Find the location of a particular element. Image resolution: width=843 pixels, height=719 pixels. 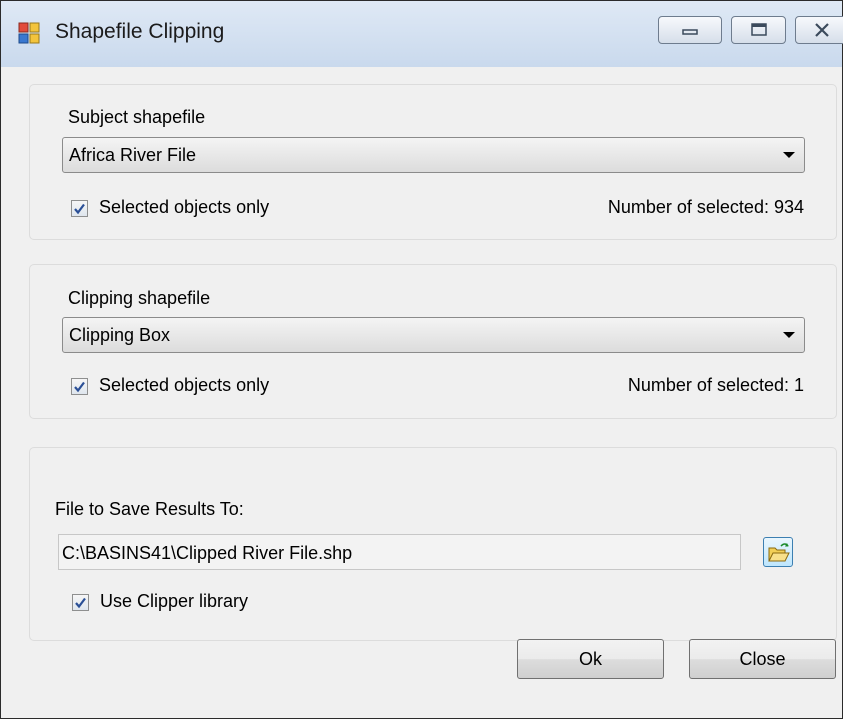

minimize-icon is located at coordinates (690, 32).